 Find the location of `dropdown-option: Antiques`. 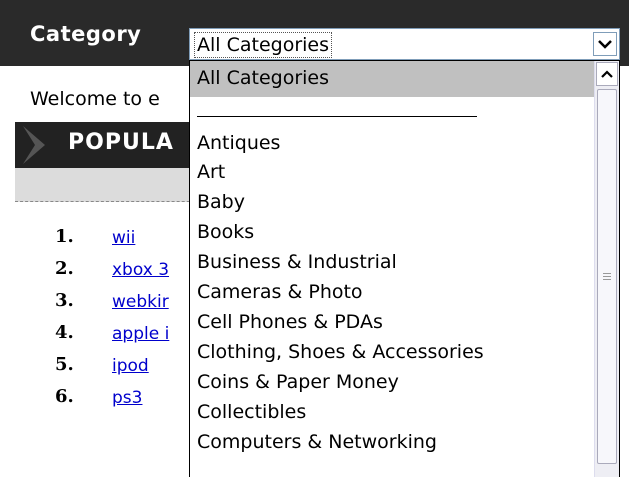

dropdown-option: Antiques is located at coordinates (238, 143).